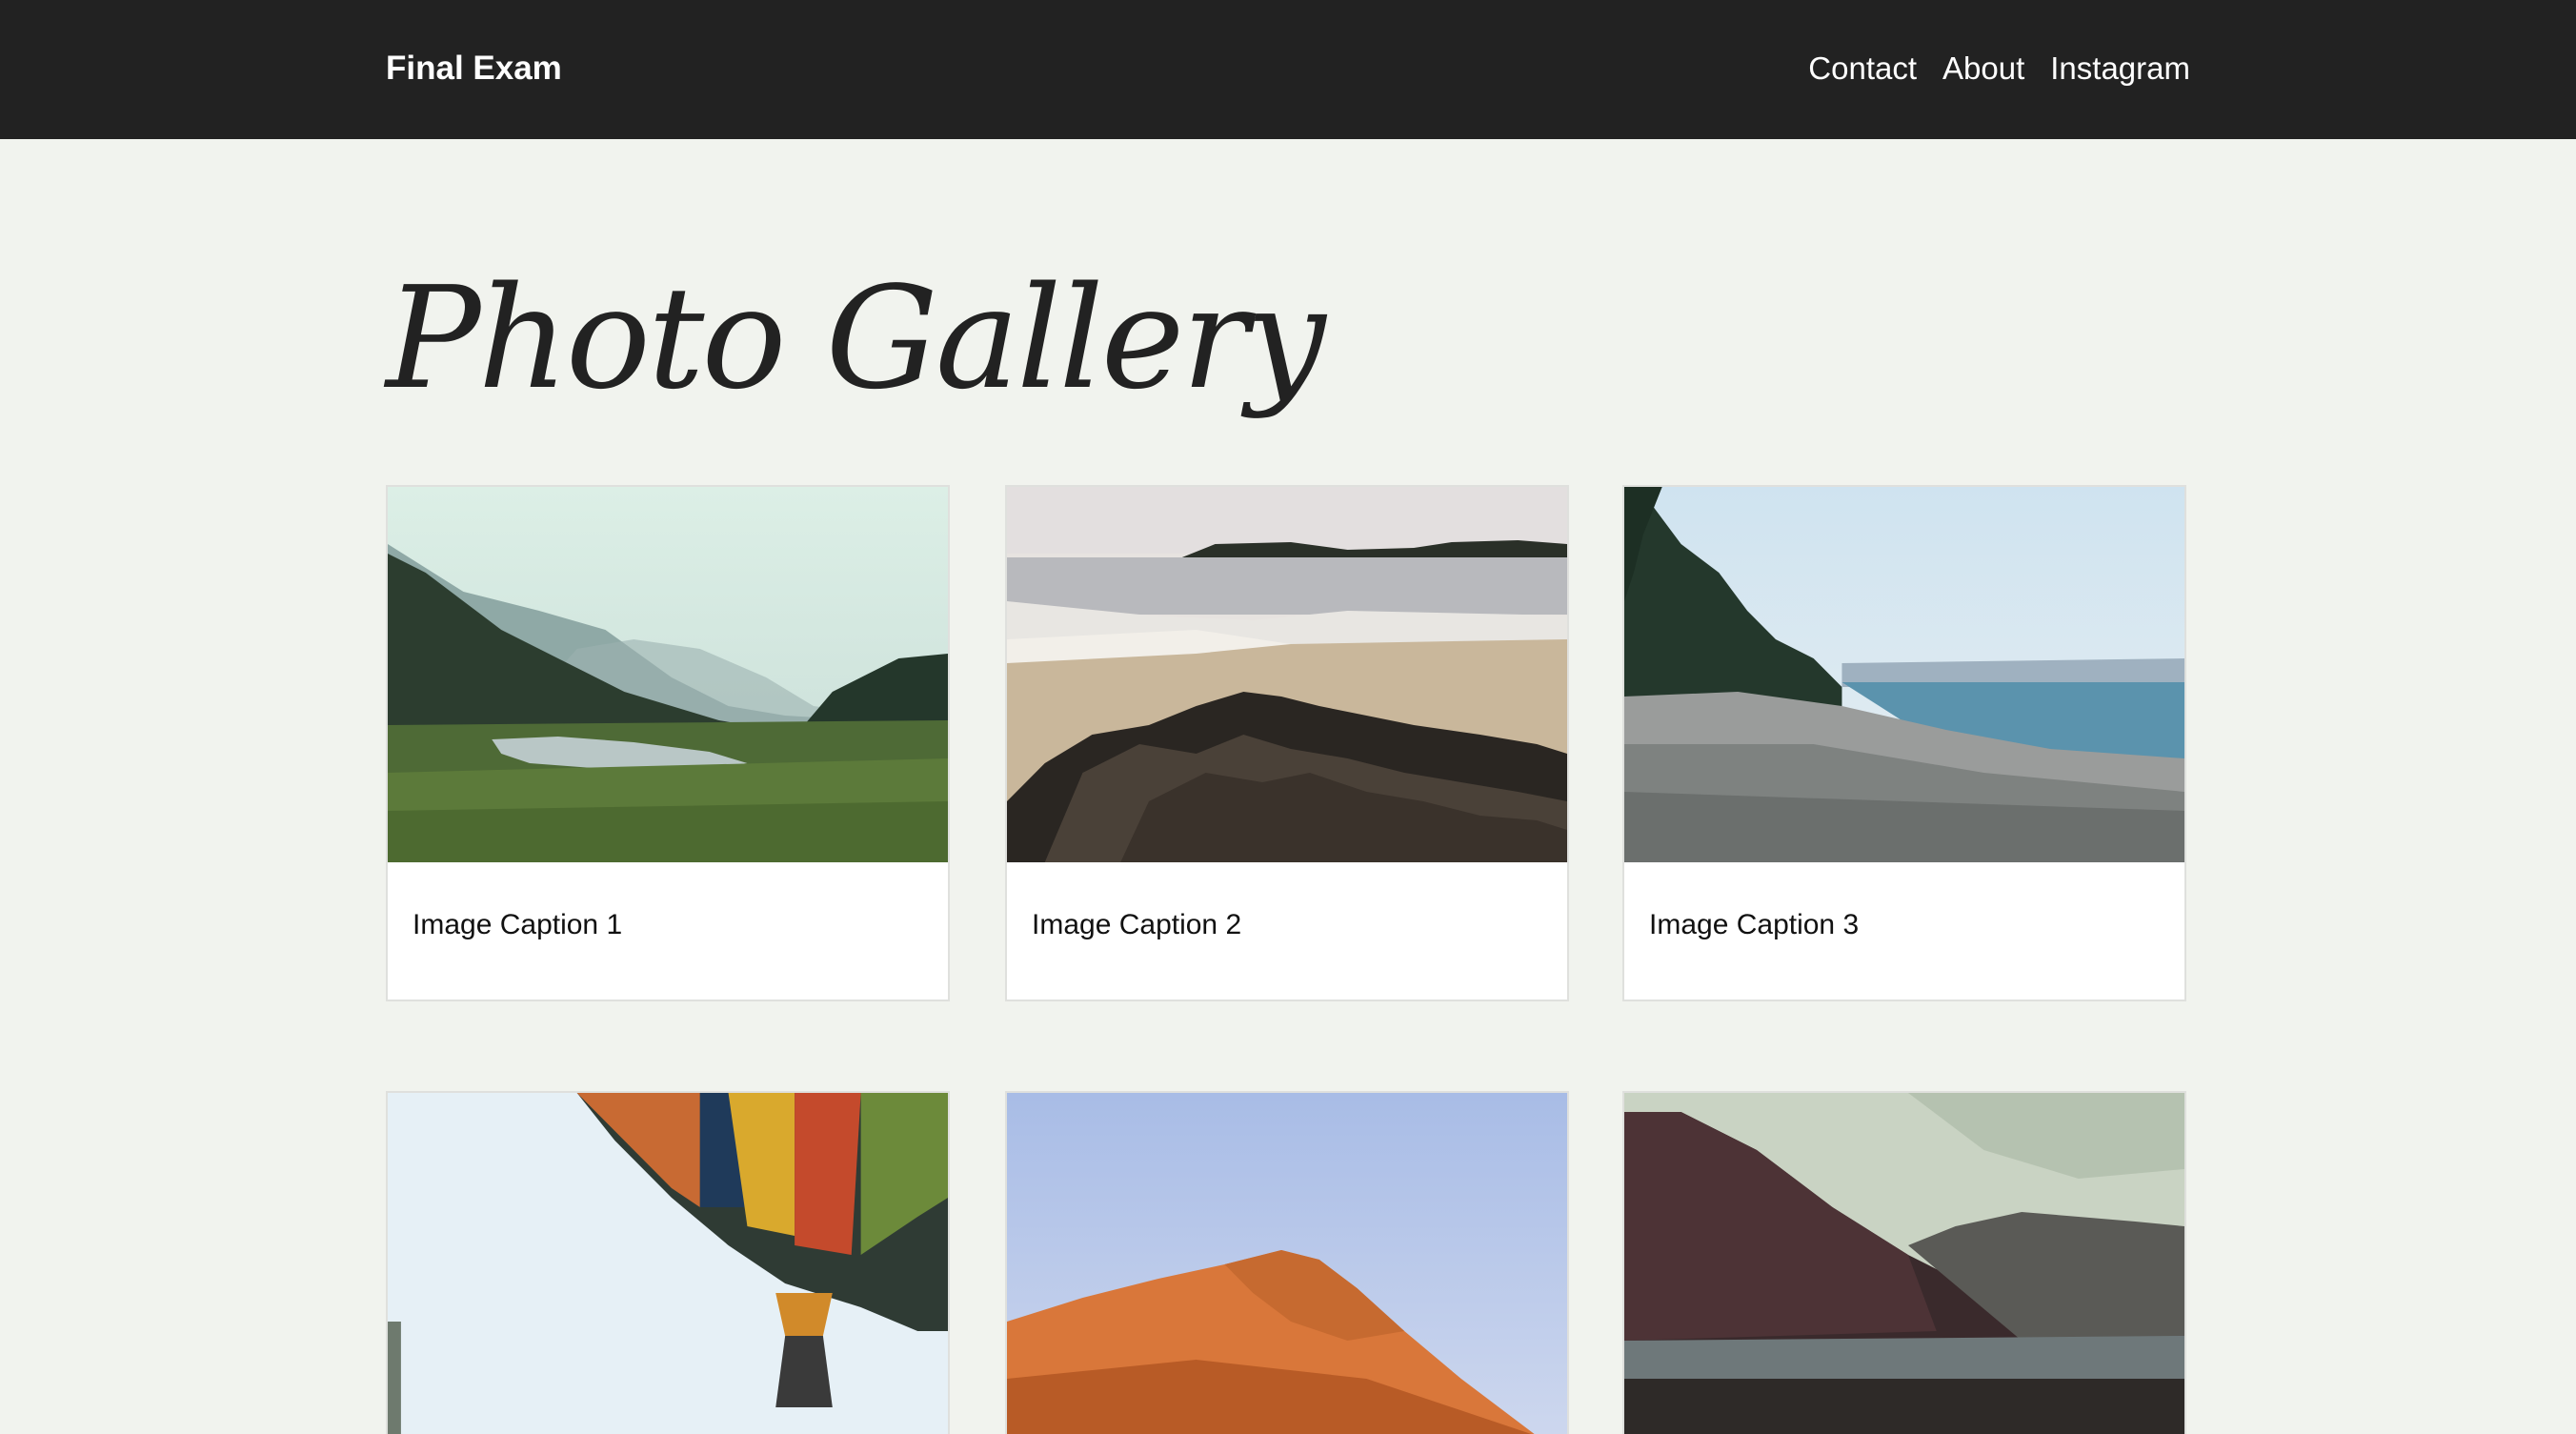  What do you see at coordinates (518, 925) in the screenshot?
I see `image-caption: Image Caption 1` at bounding box center [518, 925].